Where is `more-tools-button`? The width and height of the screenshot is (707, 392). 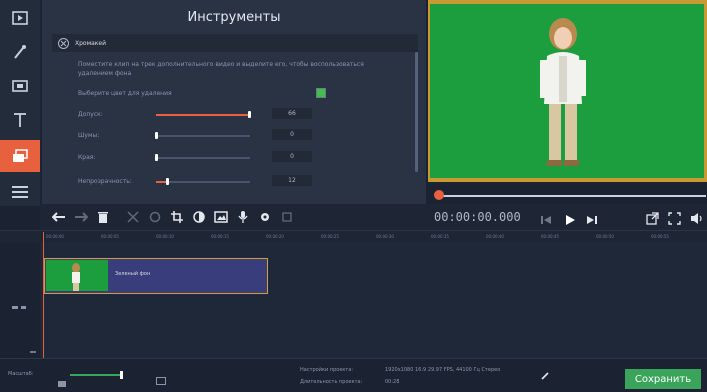
more-tools-button is located at coordinates (20, 156).